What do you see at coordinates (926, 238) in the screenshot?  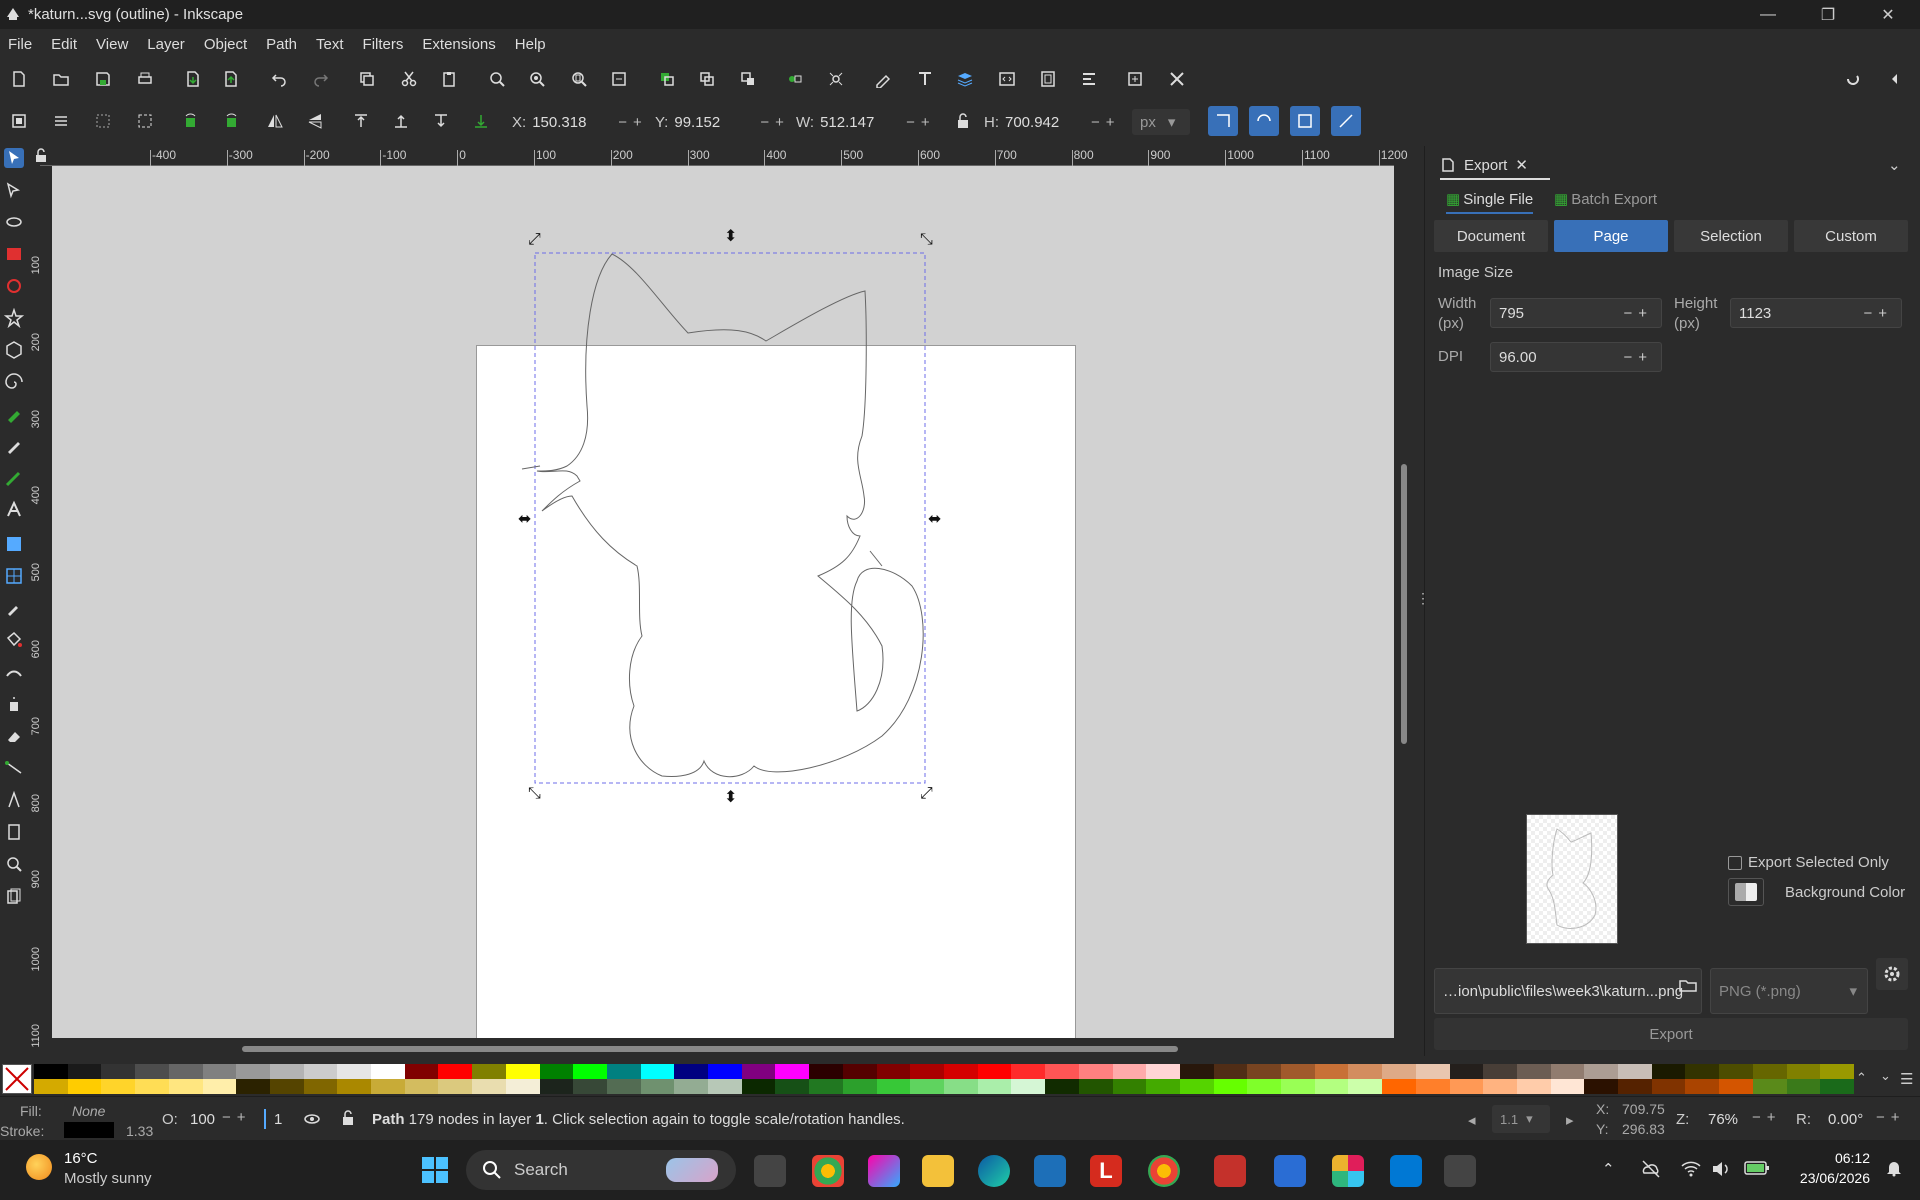 I see `handle-ne: ⤡` at bounding box center [926, 238].